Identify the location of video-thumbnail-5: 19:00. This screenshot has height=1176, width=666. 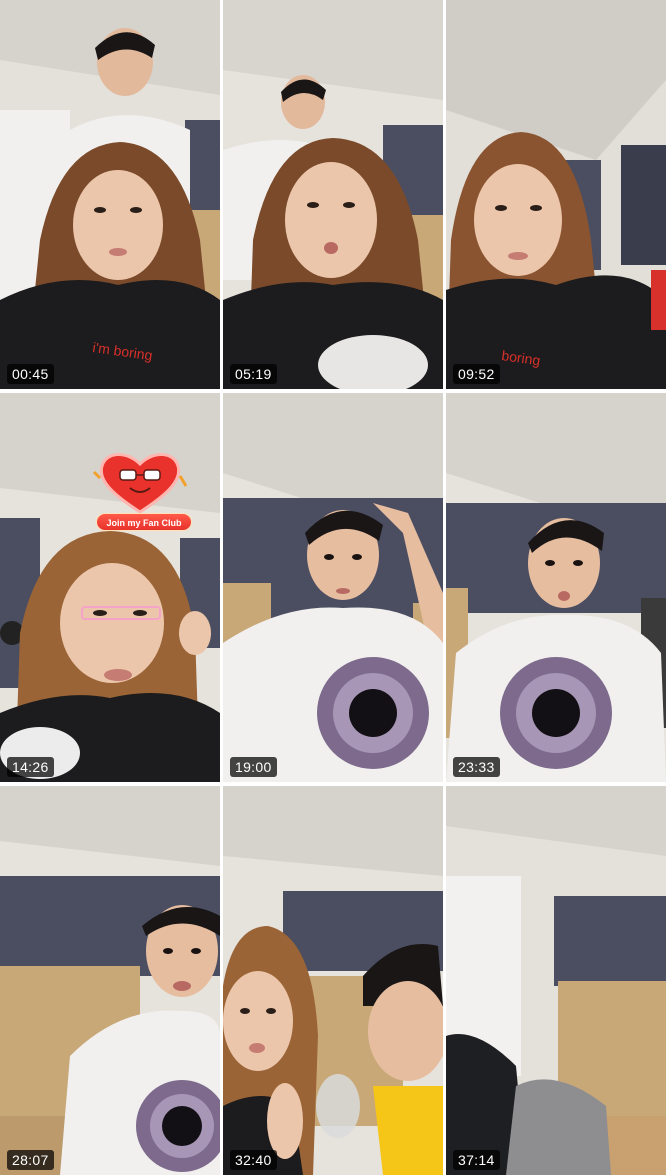
(333, 587).